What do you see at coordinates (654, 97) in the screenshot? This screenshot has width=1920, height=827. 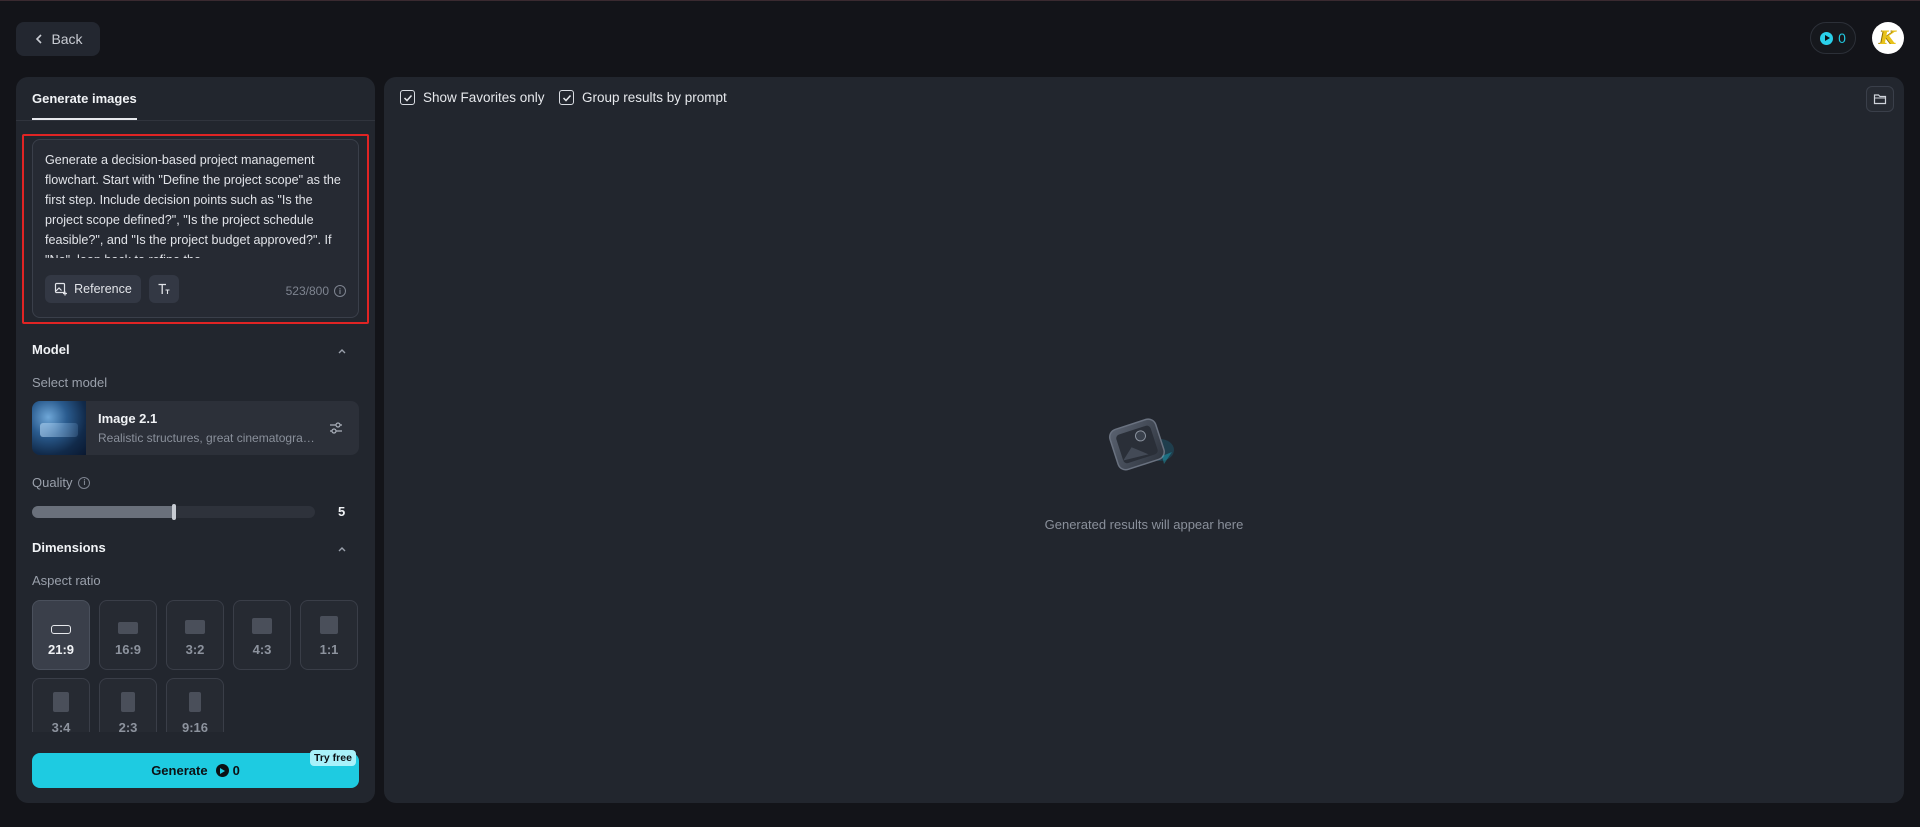 I see `group-by-prompt-label: Group results by prompt` at bounding box center [654, 97].